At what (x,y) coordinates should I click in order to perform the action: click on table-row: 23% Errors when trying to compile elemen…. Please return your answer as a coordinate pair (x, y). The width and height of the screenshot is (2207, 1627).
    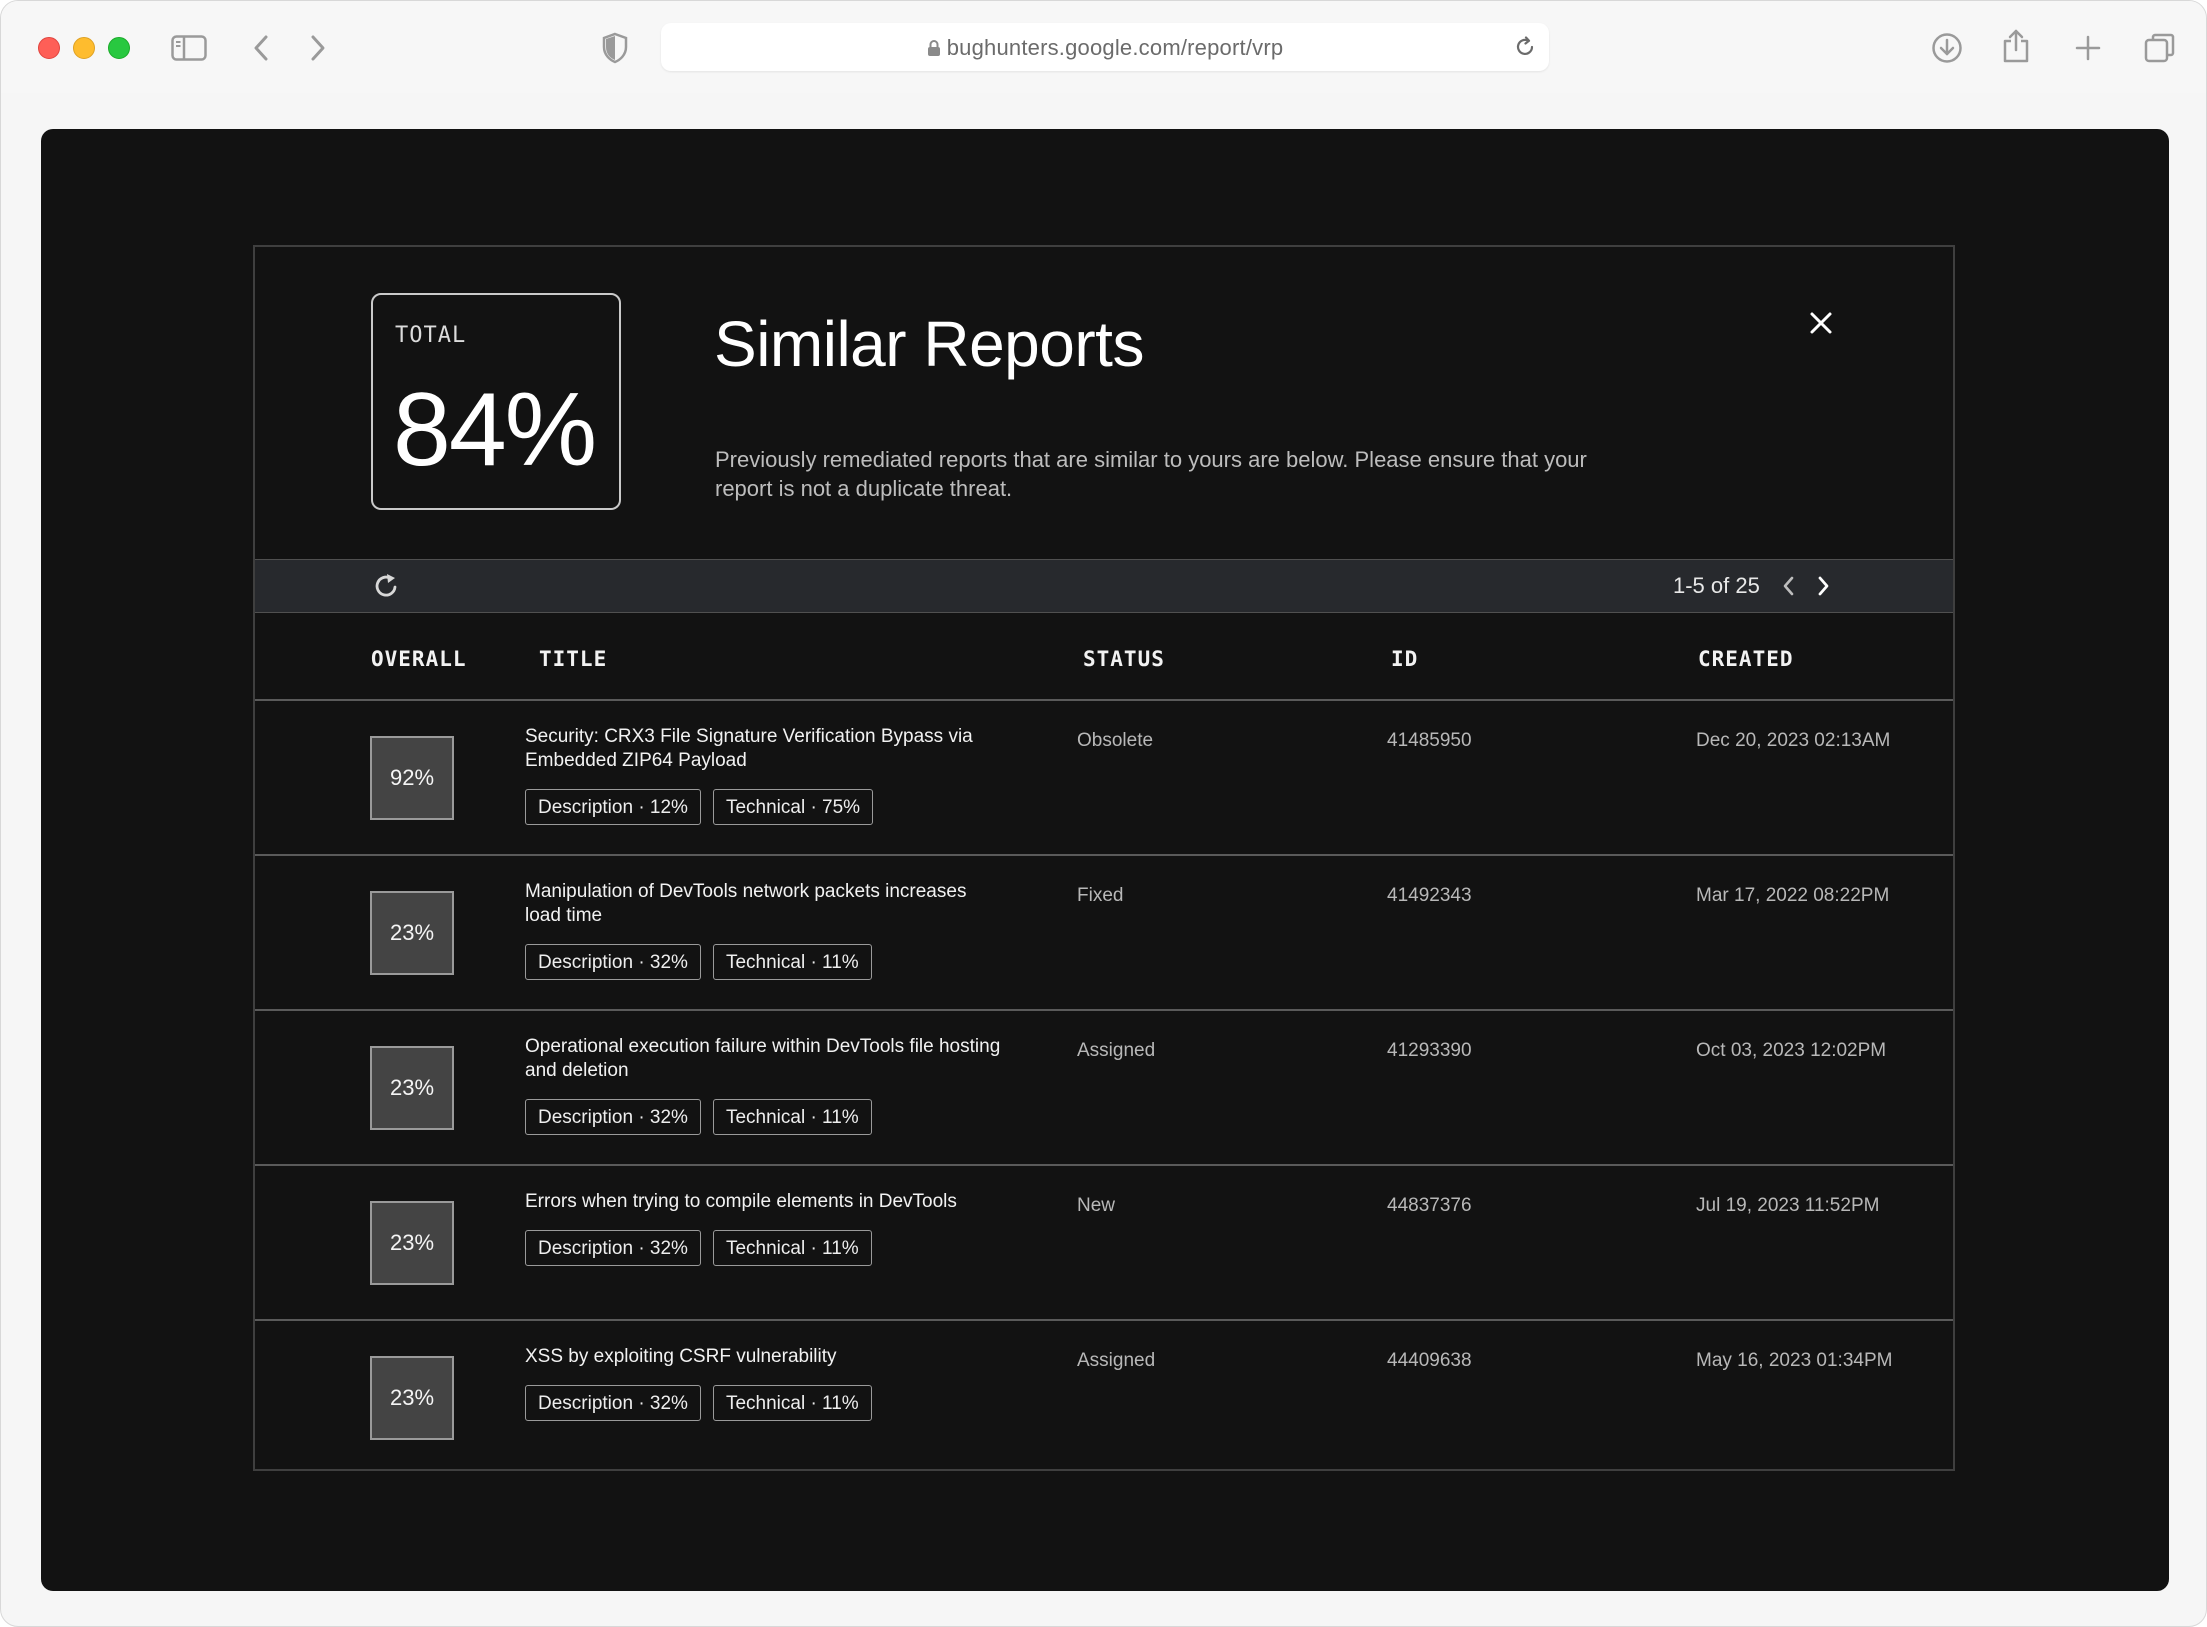
    Looking at the image, I should click on (1104, 1243).